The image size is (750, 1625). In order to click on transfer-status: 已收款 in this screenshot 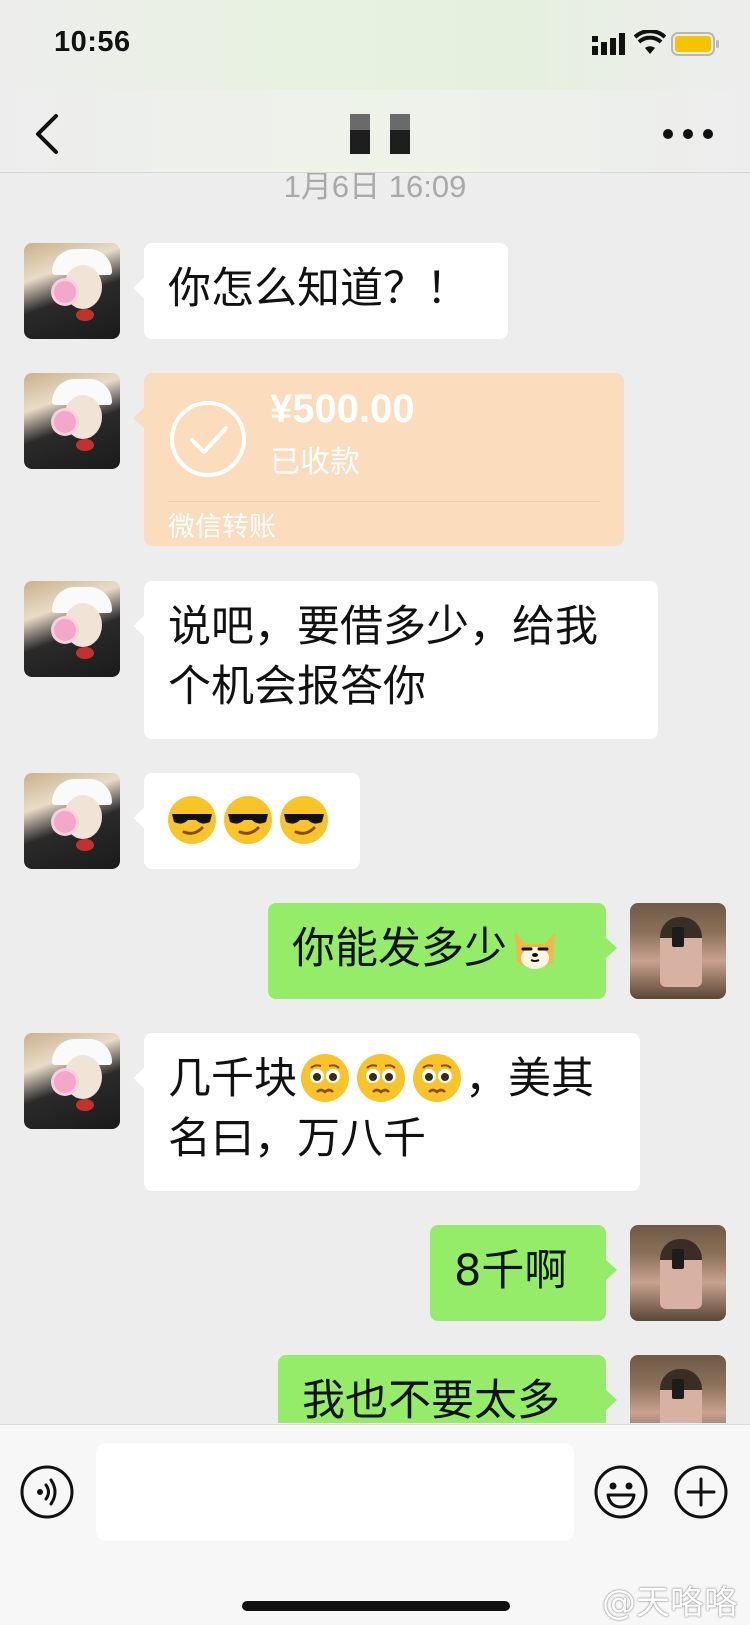, I will do `click(315, 462)`.